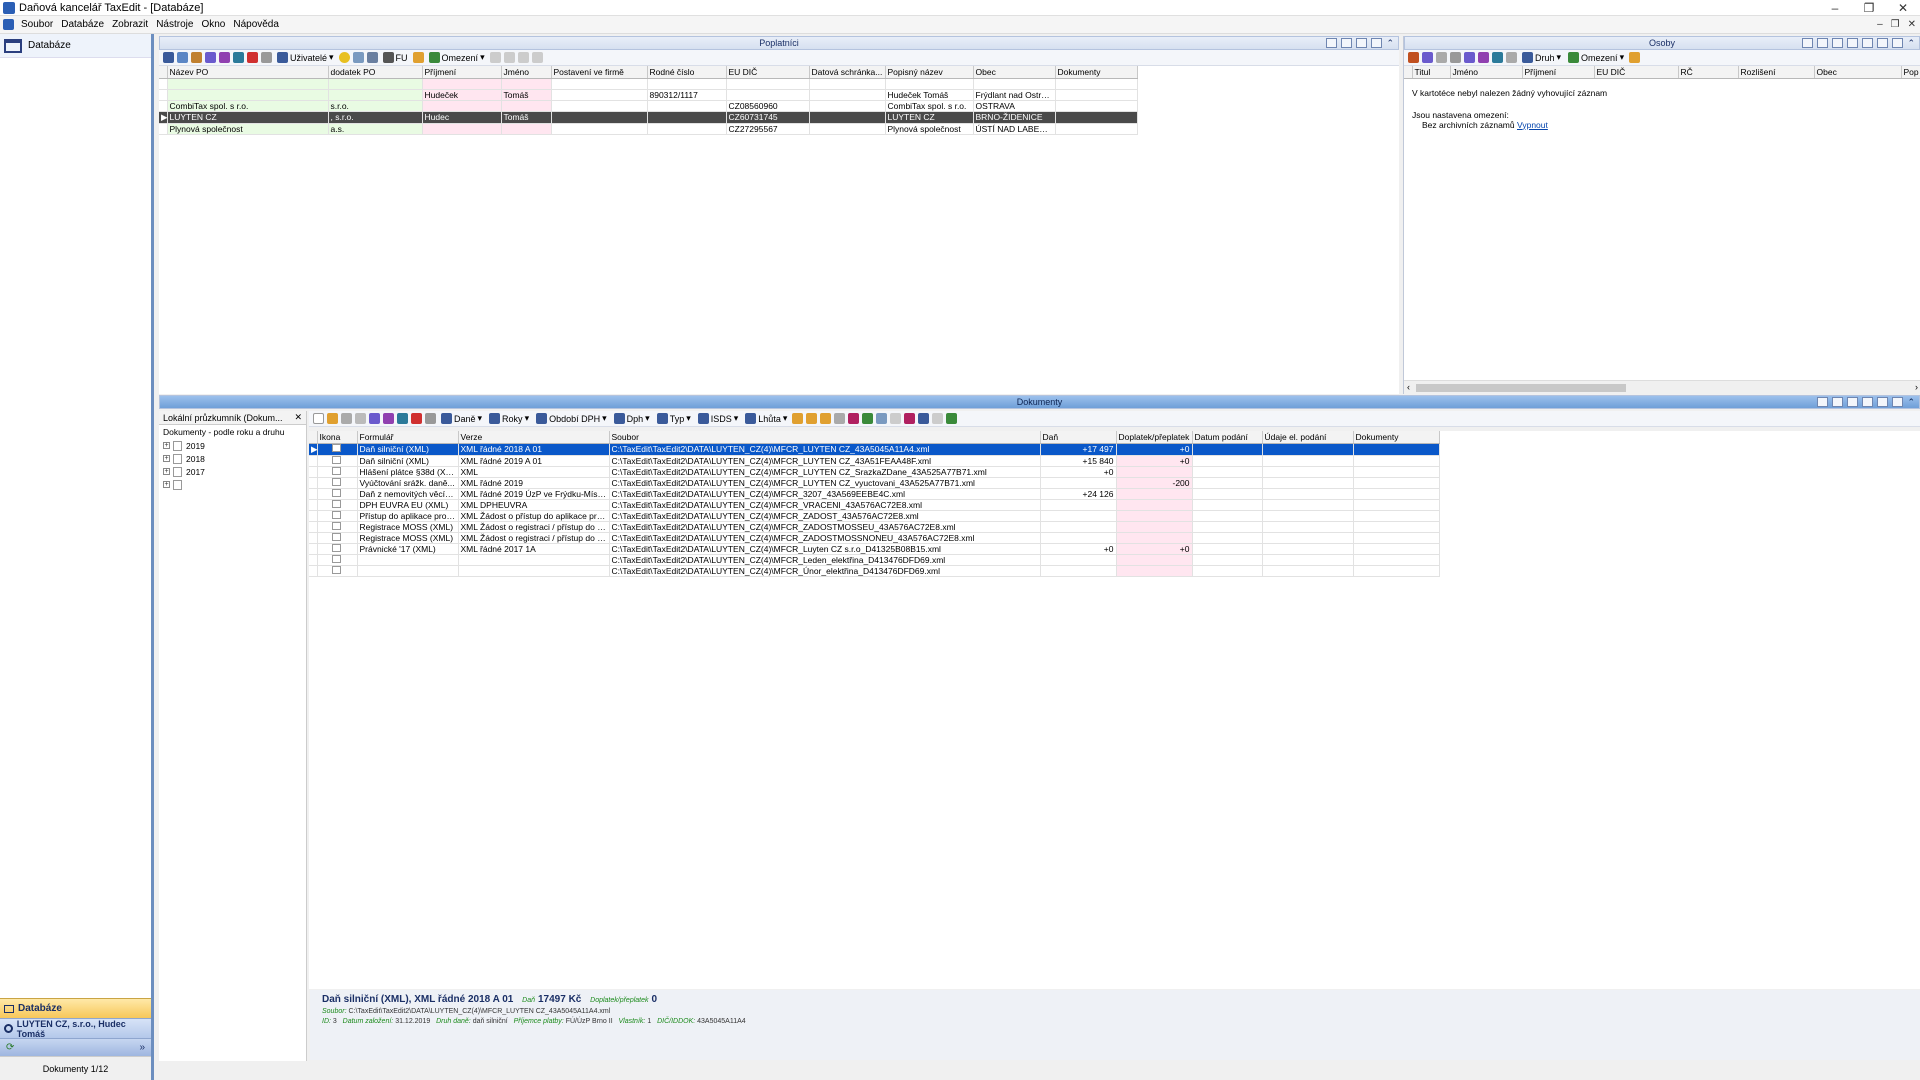  I want to click on table-cell: DPH EUVRA EU (XML), so click(408, 505).